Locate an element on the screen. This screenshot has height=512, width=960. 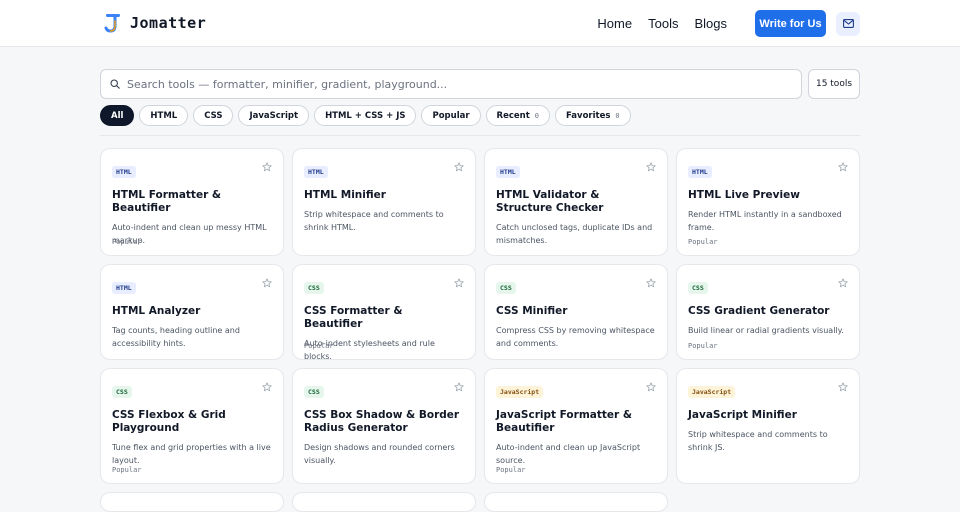
filter-chip-label: Popular is located at coordinates (451, 115).